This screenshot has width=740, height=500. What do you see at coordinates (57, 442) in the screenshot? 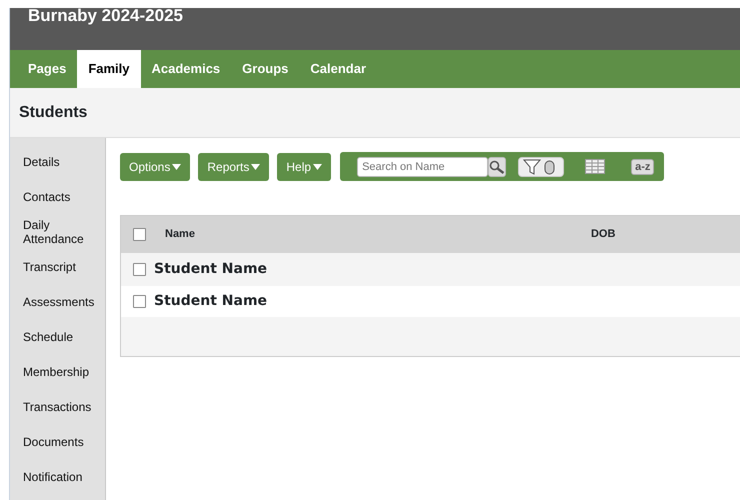
I see `sidebar-item: Documents` at bounding box center [57, 442].